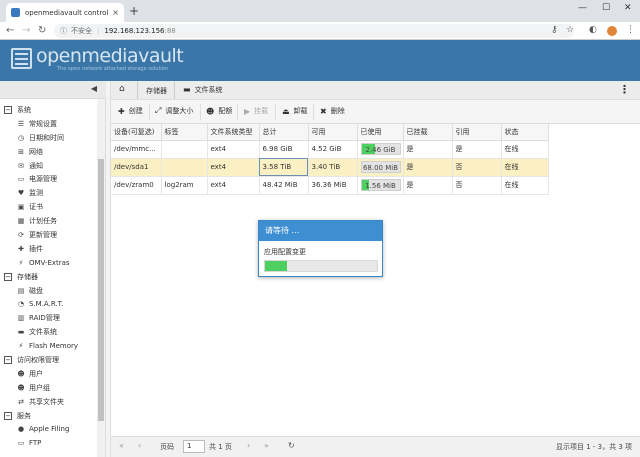  I want to click on sidebar-item-label: 日期和时间, so click(46, 137).